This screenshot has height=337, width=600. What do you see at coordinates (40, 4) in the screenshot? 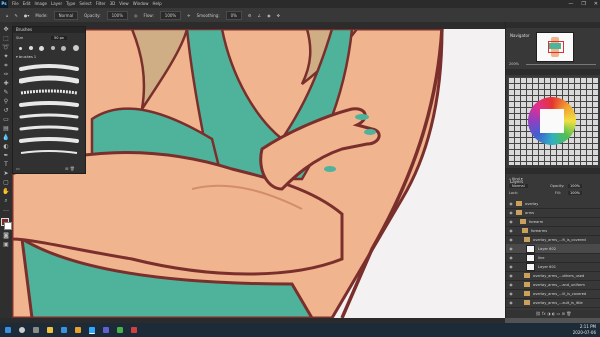
I see `menu-image: Image` at bounding box center [40, 4].